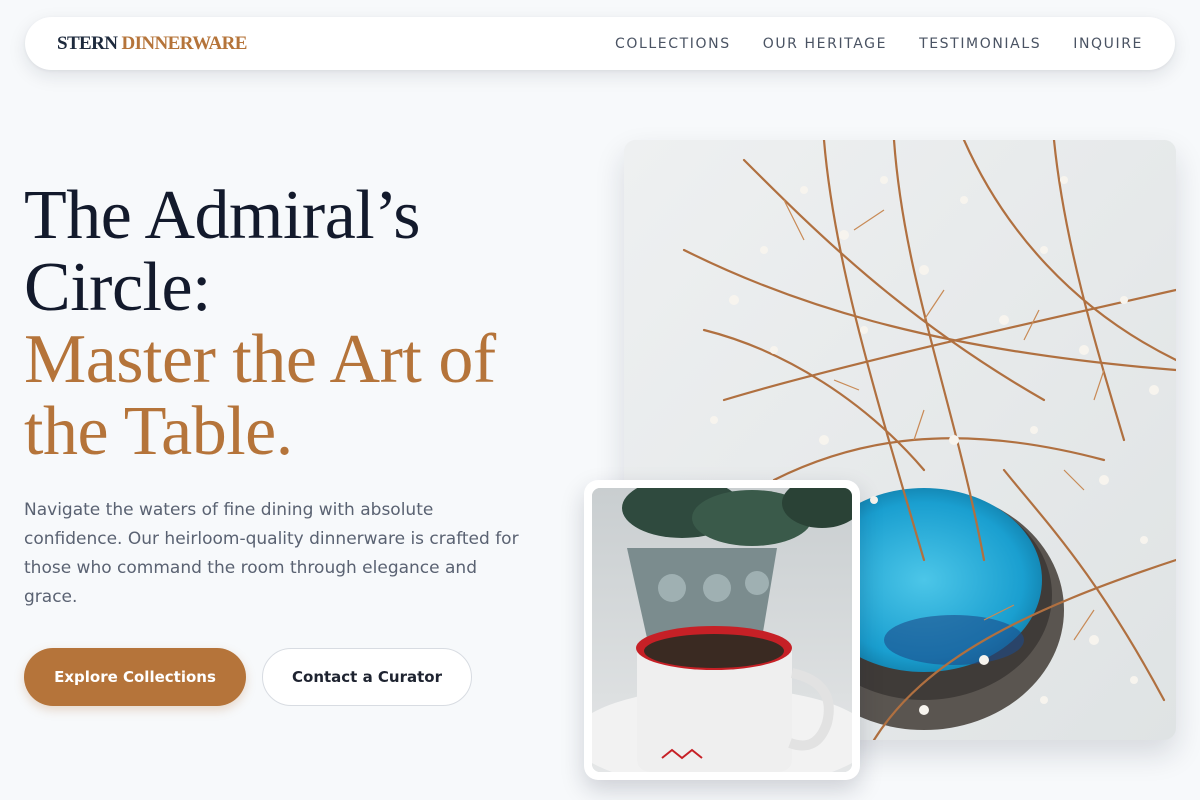  Describe the element at coordinates (184, 43) in the screenshot. I see `brand-part-2: DINNERWARE` at that location.